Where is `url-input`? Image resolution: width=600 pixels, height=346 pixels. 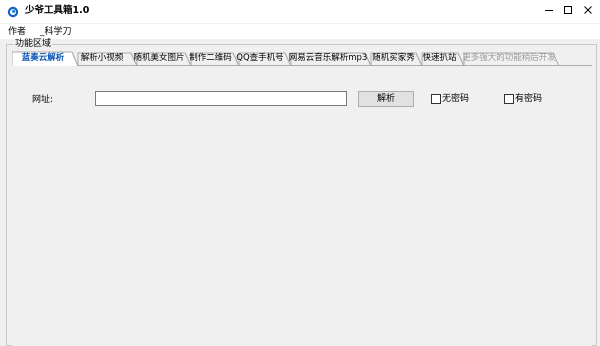 url-input is located at coordinates (221, 98).